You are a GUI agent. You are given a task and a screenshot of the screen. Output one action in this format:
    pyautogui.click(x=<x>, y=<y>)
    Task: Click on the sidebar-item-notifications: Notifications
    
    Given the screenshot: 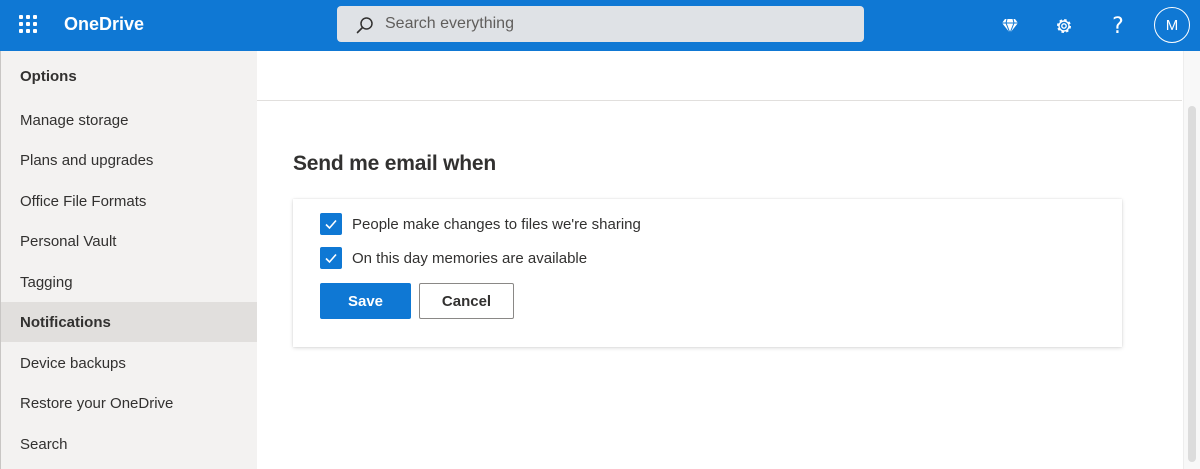 What is the action you would take?
    pyautogui.click(x=129, y=322)
    